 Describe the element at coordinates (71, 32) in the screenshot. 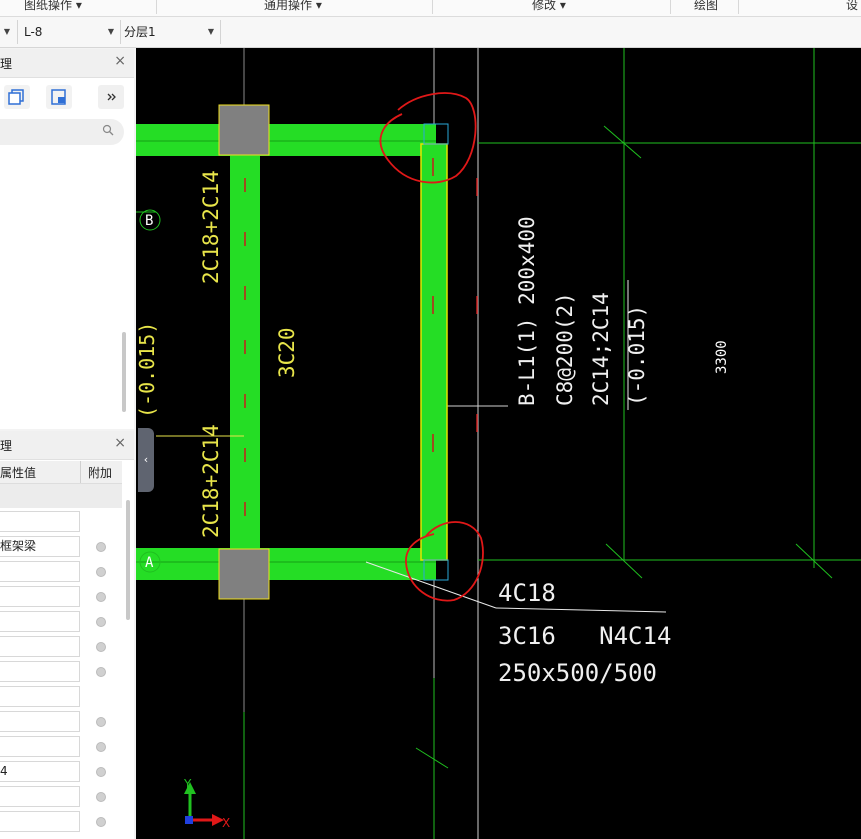

I see `component-select: L-8 ▼` at that location.